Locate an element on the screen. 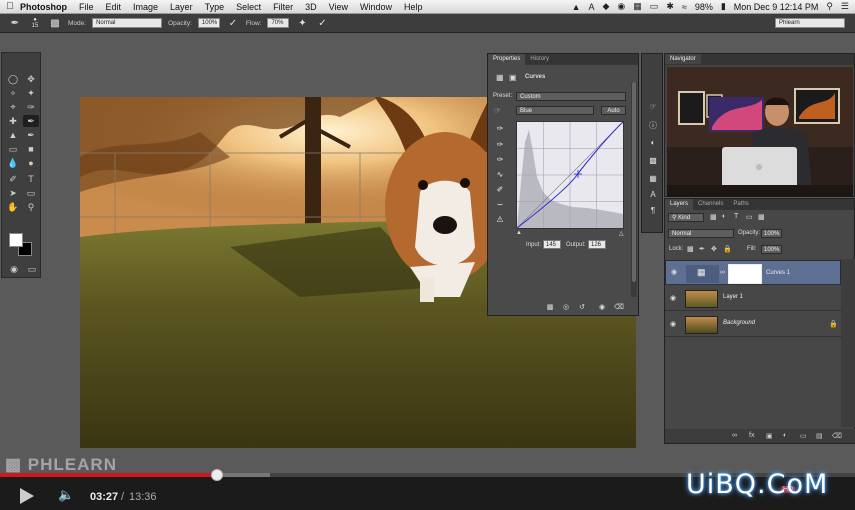 The height and width of the screenshot is (510, 855). tab-properties: Properties is located at coordinates (507, 59).